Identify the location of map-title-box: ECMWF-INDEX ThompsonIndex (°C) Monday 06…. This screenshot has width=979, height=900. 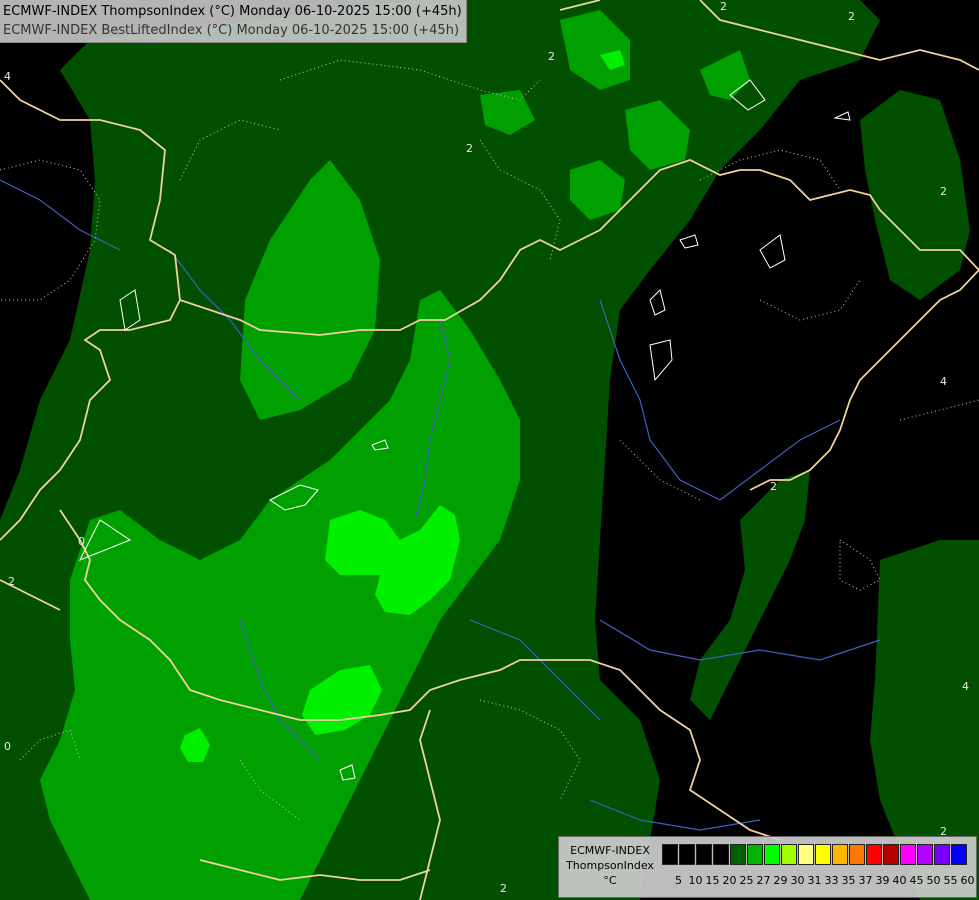
(233, 21).